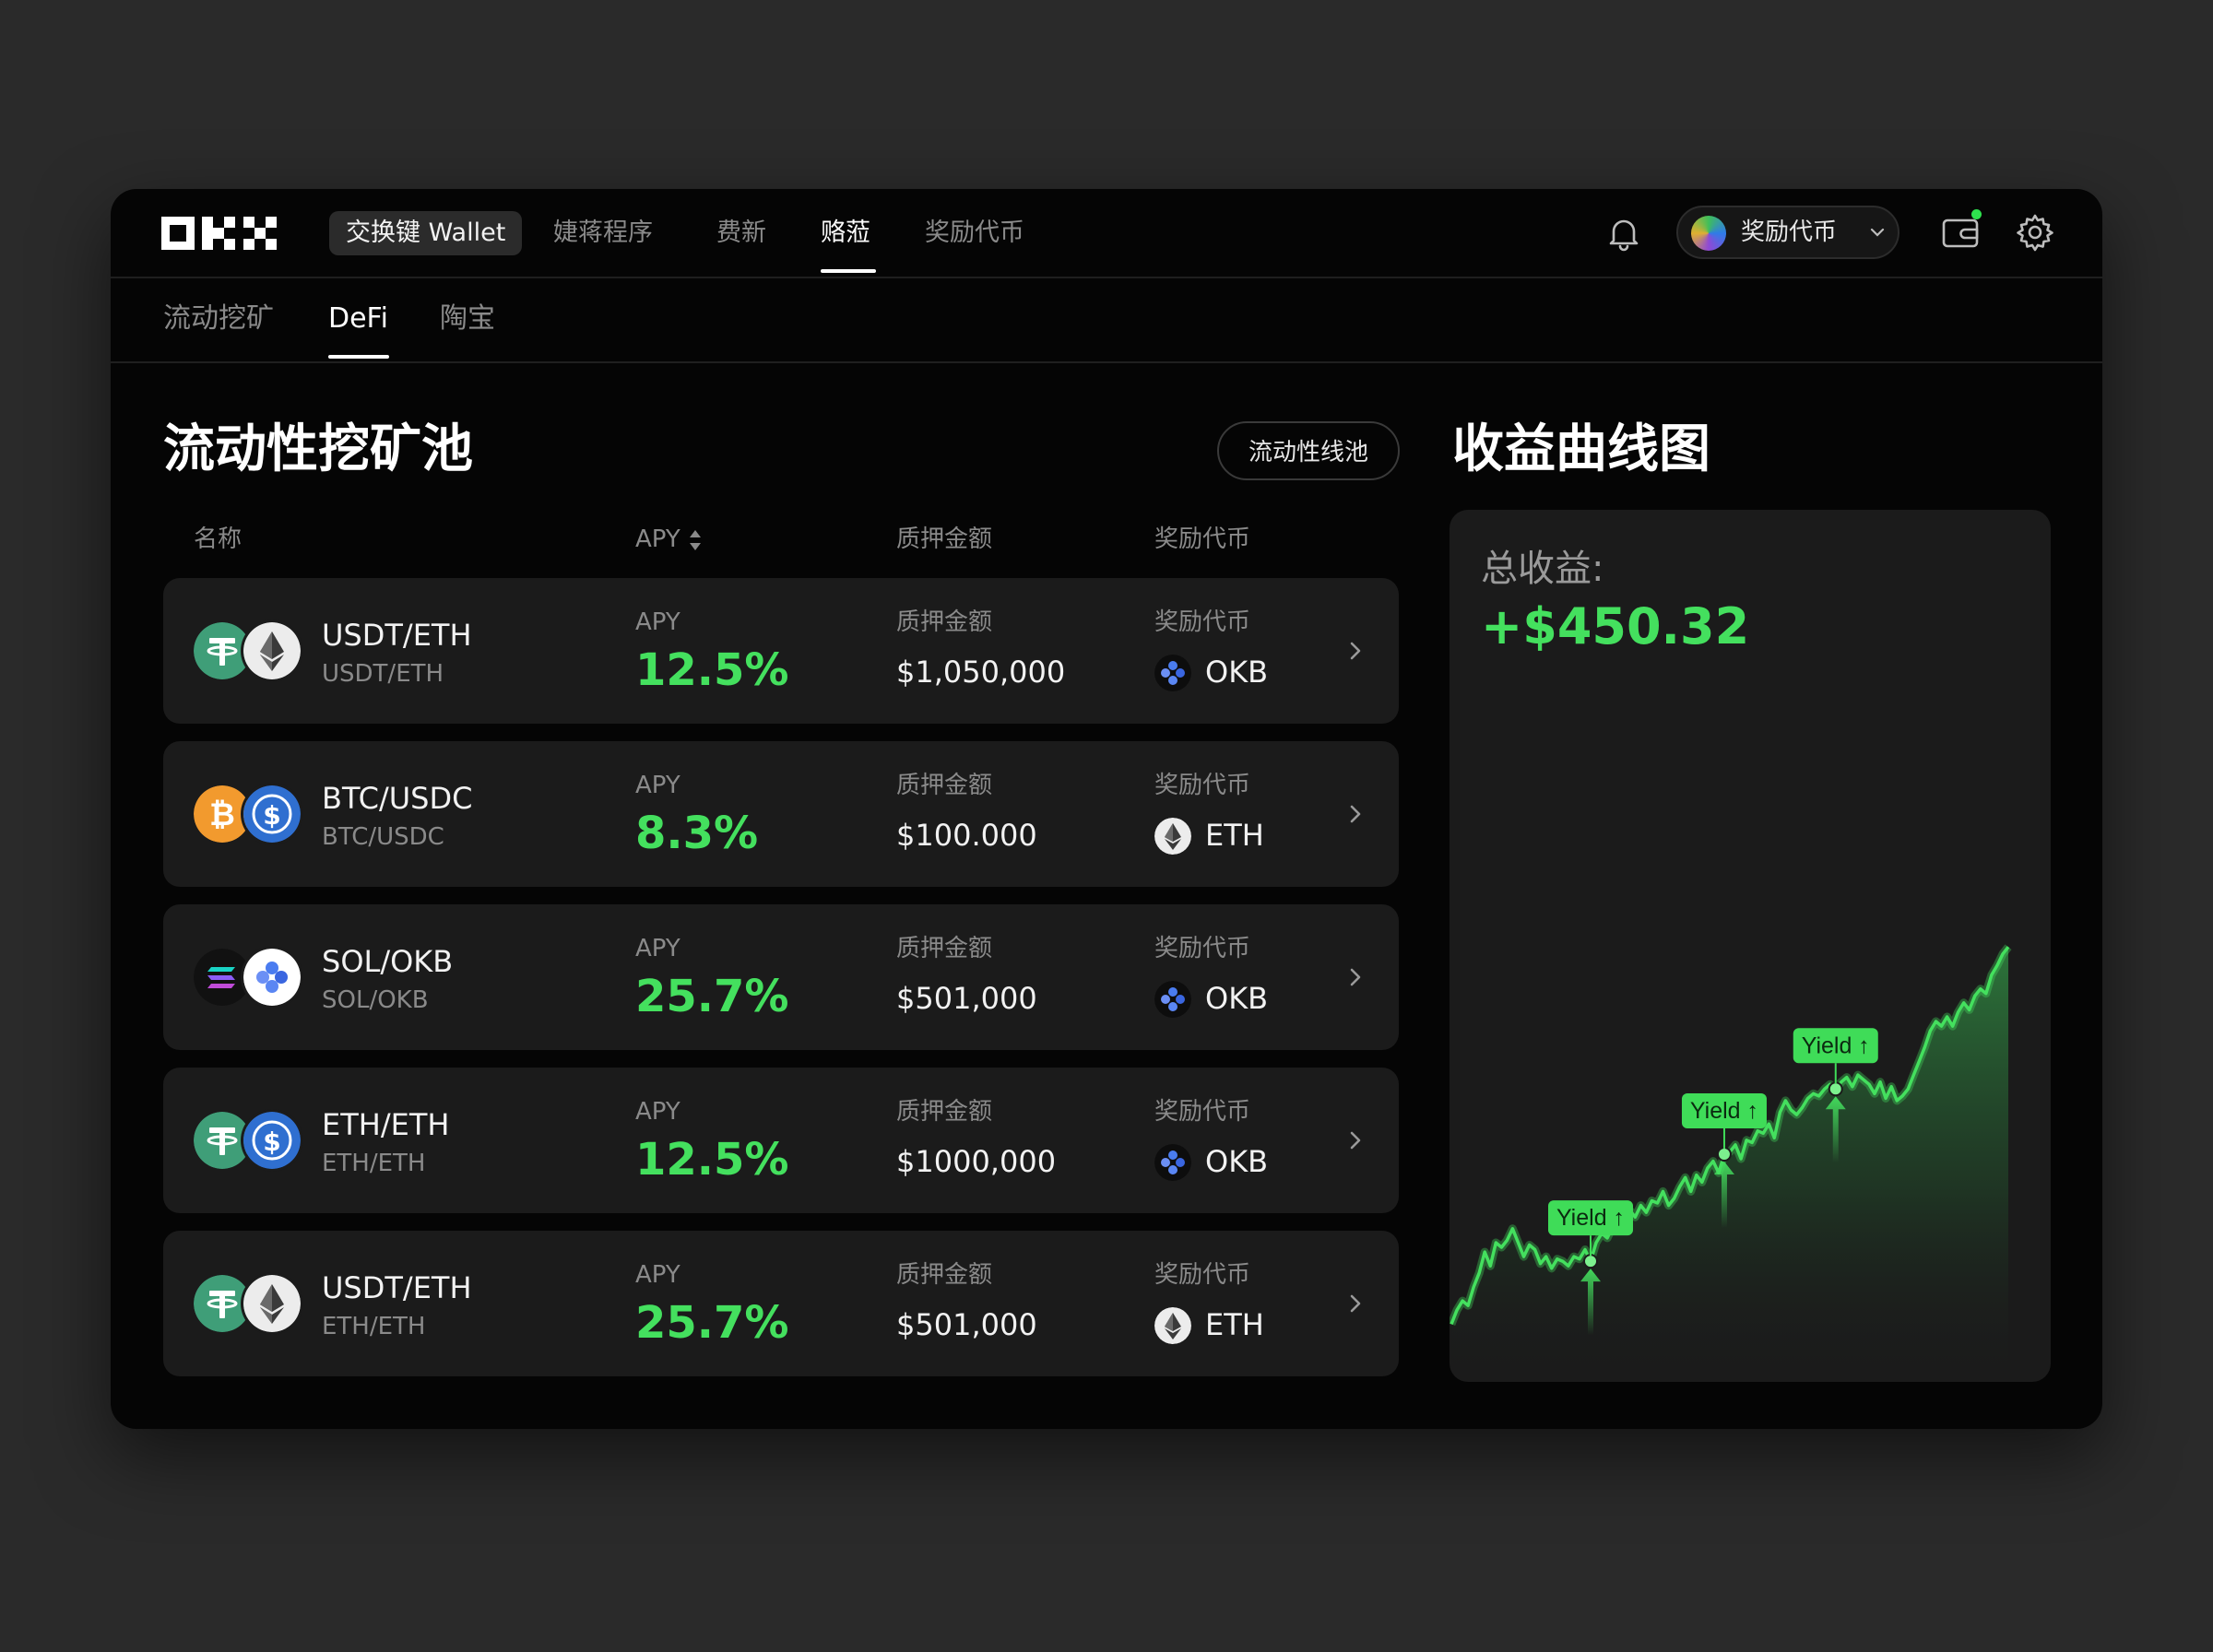 The image size is (2213, 1652). What do you see at coordinates (1202, 539) in the screenshot?
I see `header-reward: 奖励代币` at bounding box center [1202, 539].